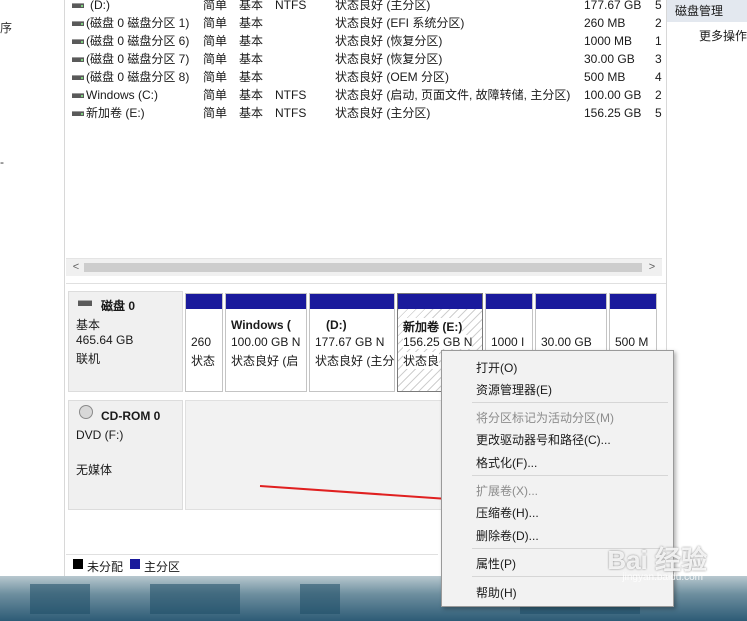 The height and width of the screenshot is (621, 747). I want to click on menu-item-properties: 属性(P), so click(496, 563).